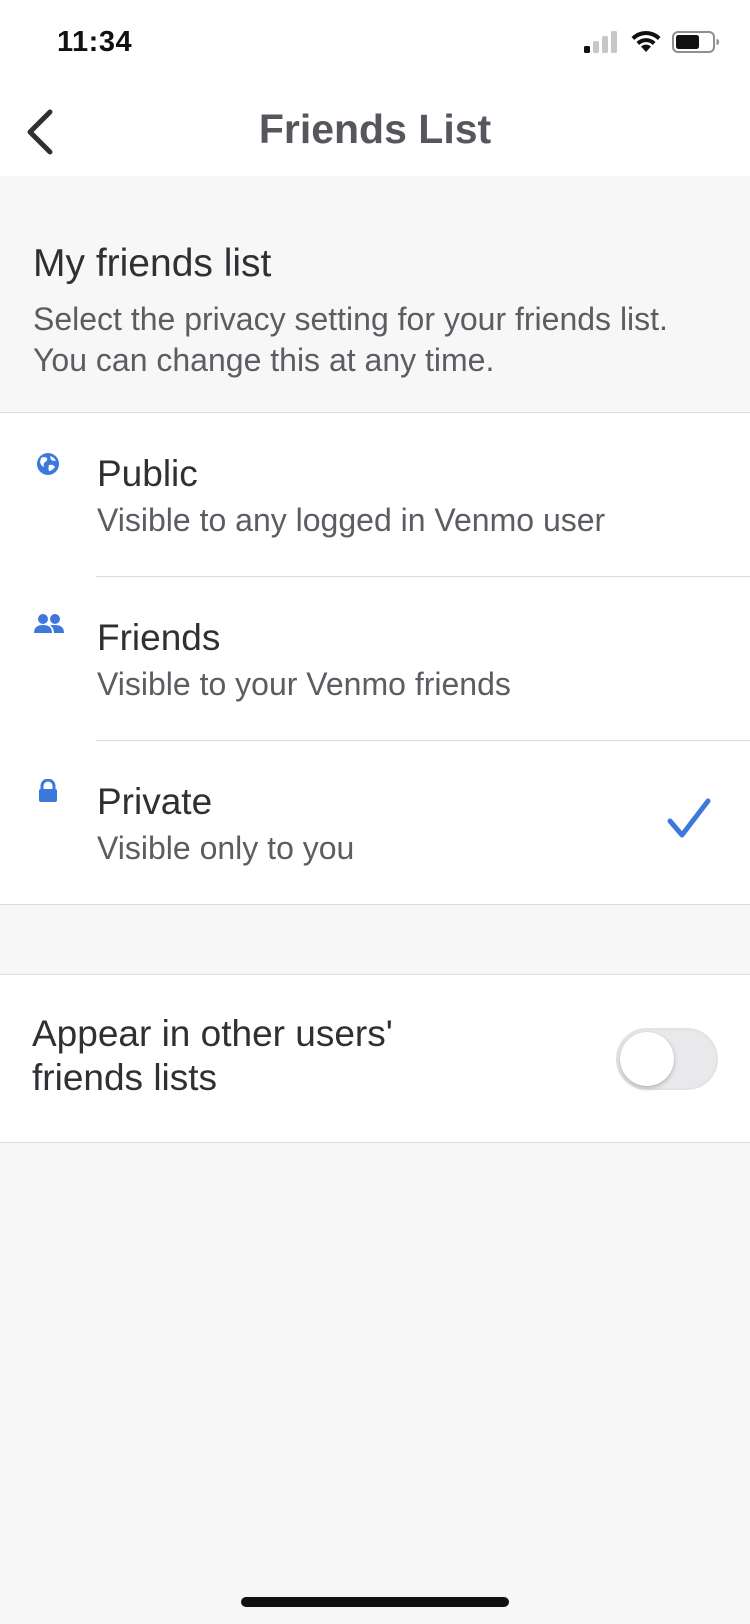 This screenshot has width=750, height=1624. I want to click on appear-in-friends-lists-toggle, so click(667, 1059).